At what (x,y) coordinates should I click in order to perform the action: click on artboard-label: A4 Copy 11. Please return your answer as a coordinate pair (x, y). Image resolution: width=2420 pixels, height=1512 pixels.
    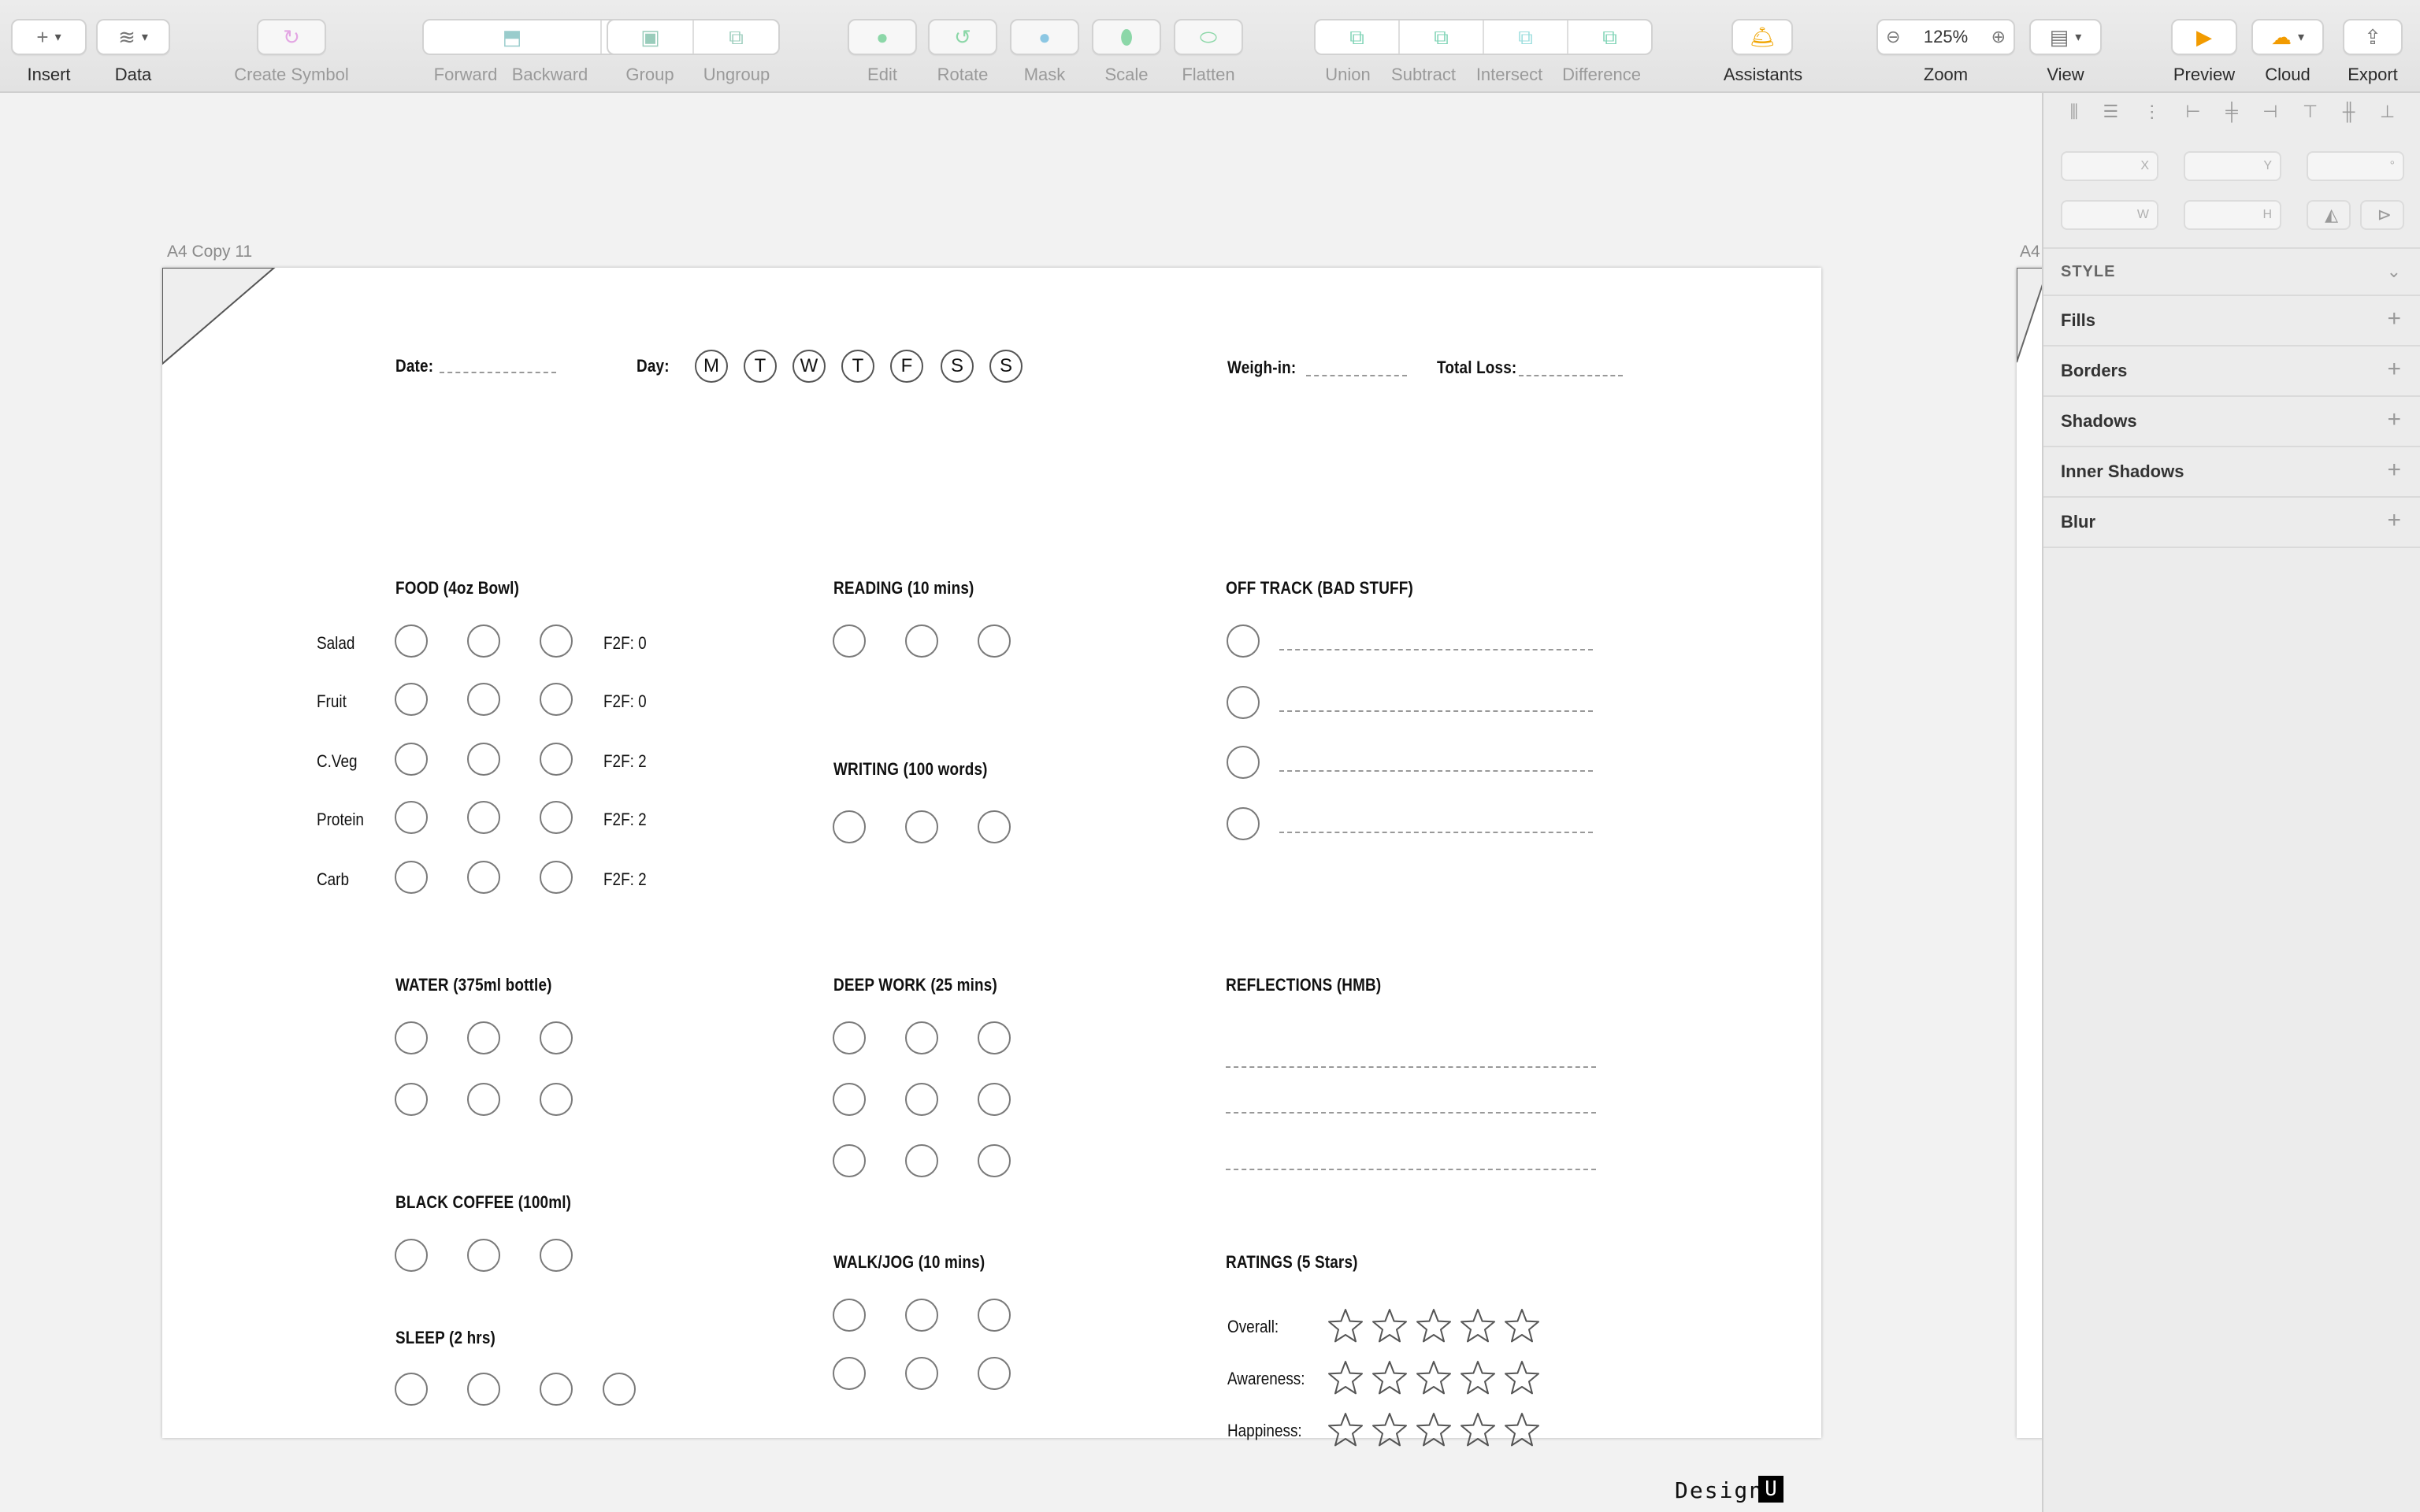
    Looking at the image, I should click on (210, 252).